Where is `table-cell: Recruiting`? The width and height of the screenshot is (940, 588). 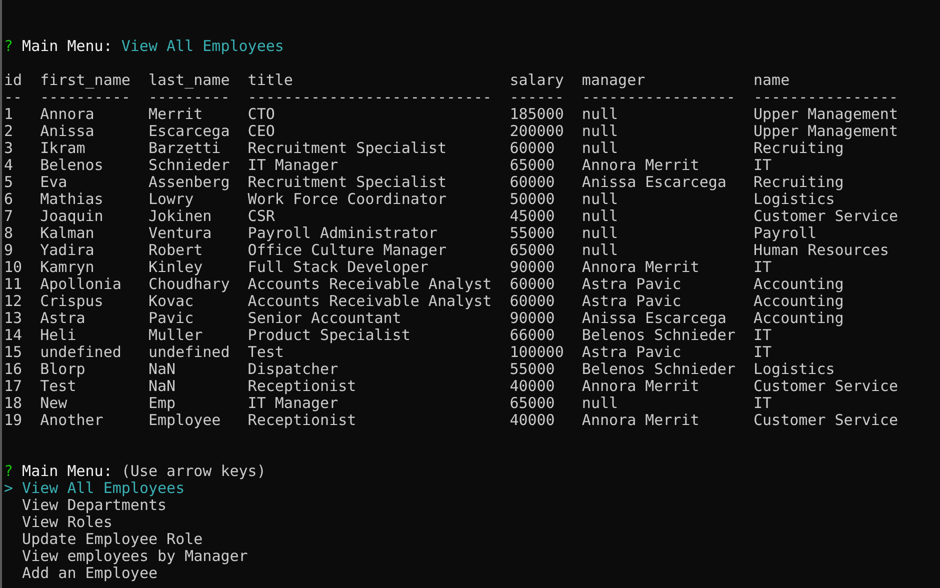 table-cell: Recruiting is located at coordinates (799, 182).